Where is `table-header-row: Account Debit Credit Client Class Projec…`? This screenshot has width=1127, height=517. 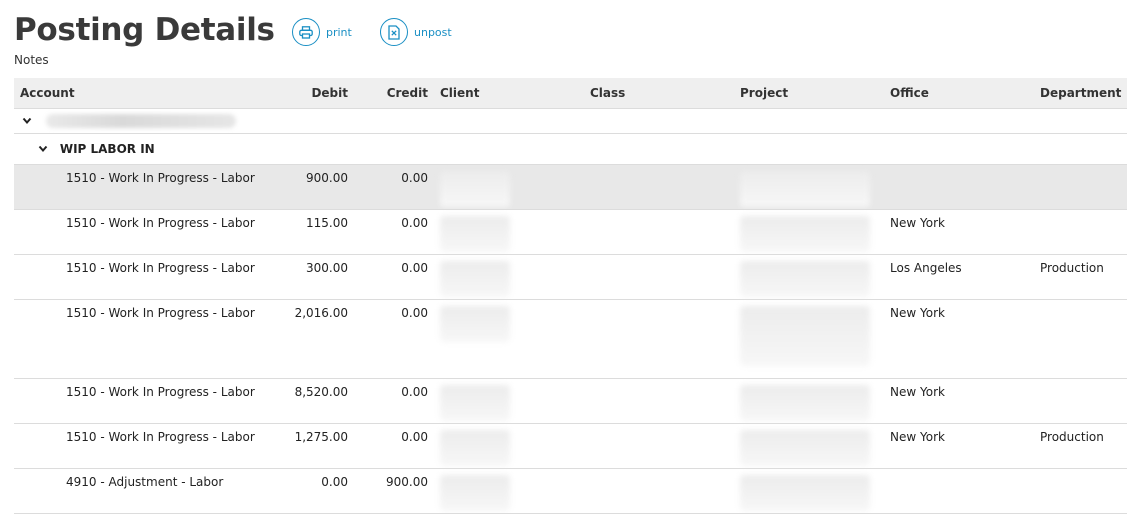 table-header-row: Account Debit Credit Client Class Projec… is located at coordinates (570, 93).